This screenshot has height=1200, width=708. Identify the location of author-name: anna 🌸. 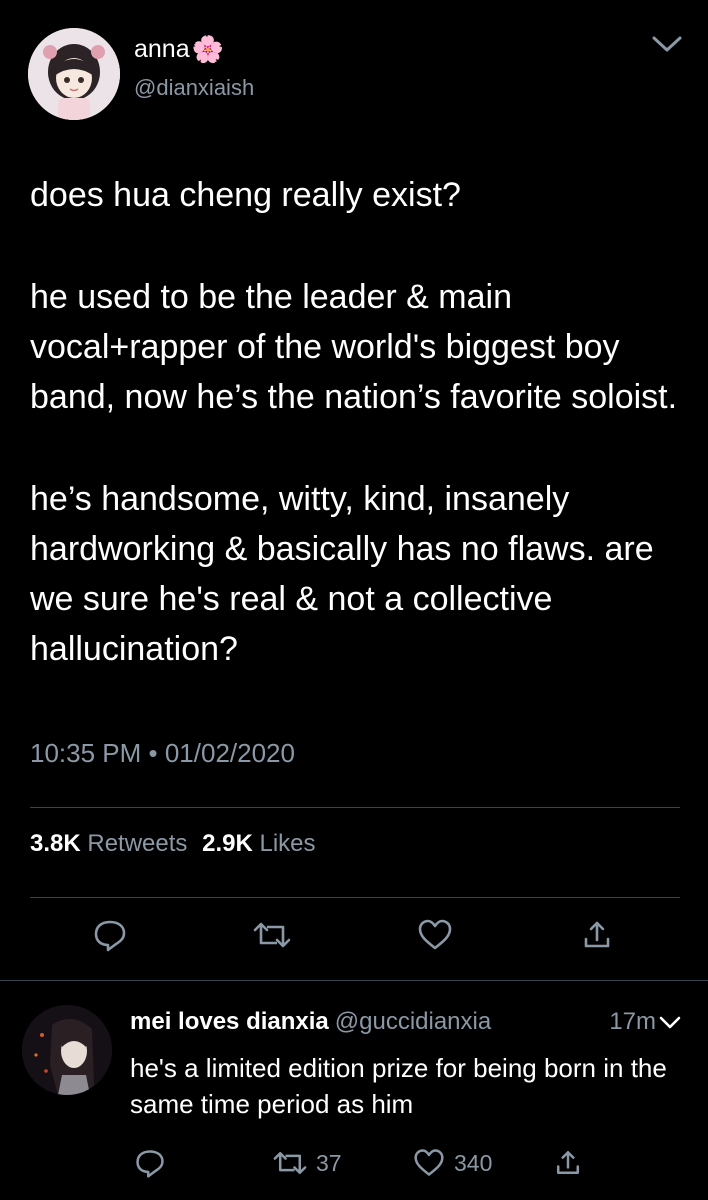
(179, 49).